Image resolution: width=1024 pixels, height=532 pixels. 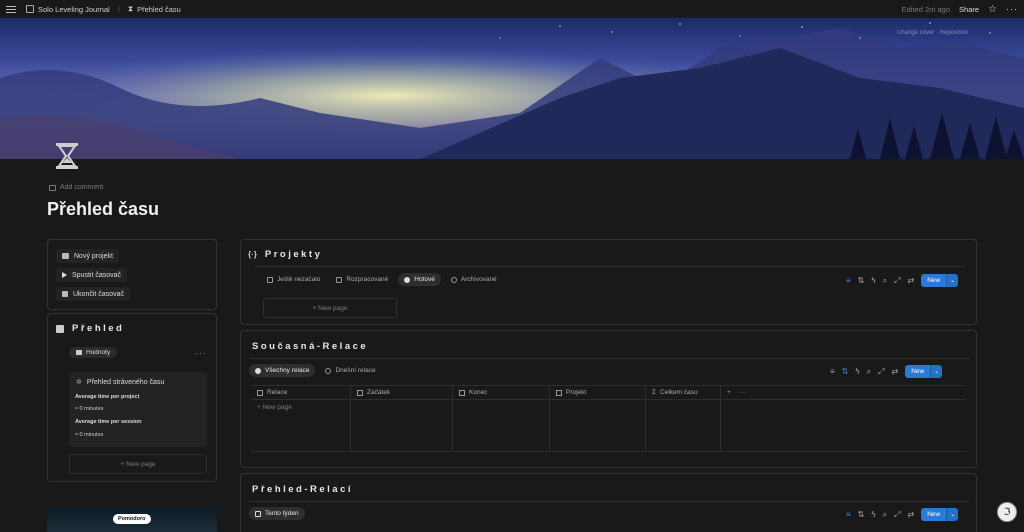 What do you see at coordinates (402, 392) in the screenshot?
I see `column-header: Začátek` at bounding box center [402, 392].